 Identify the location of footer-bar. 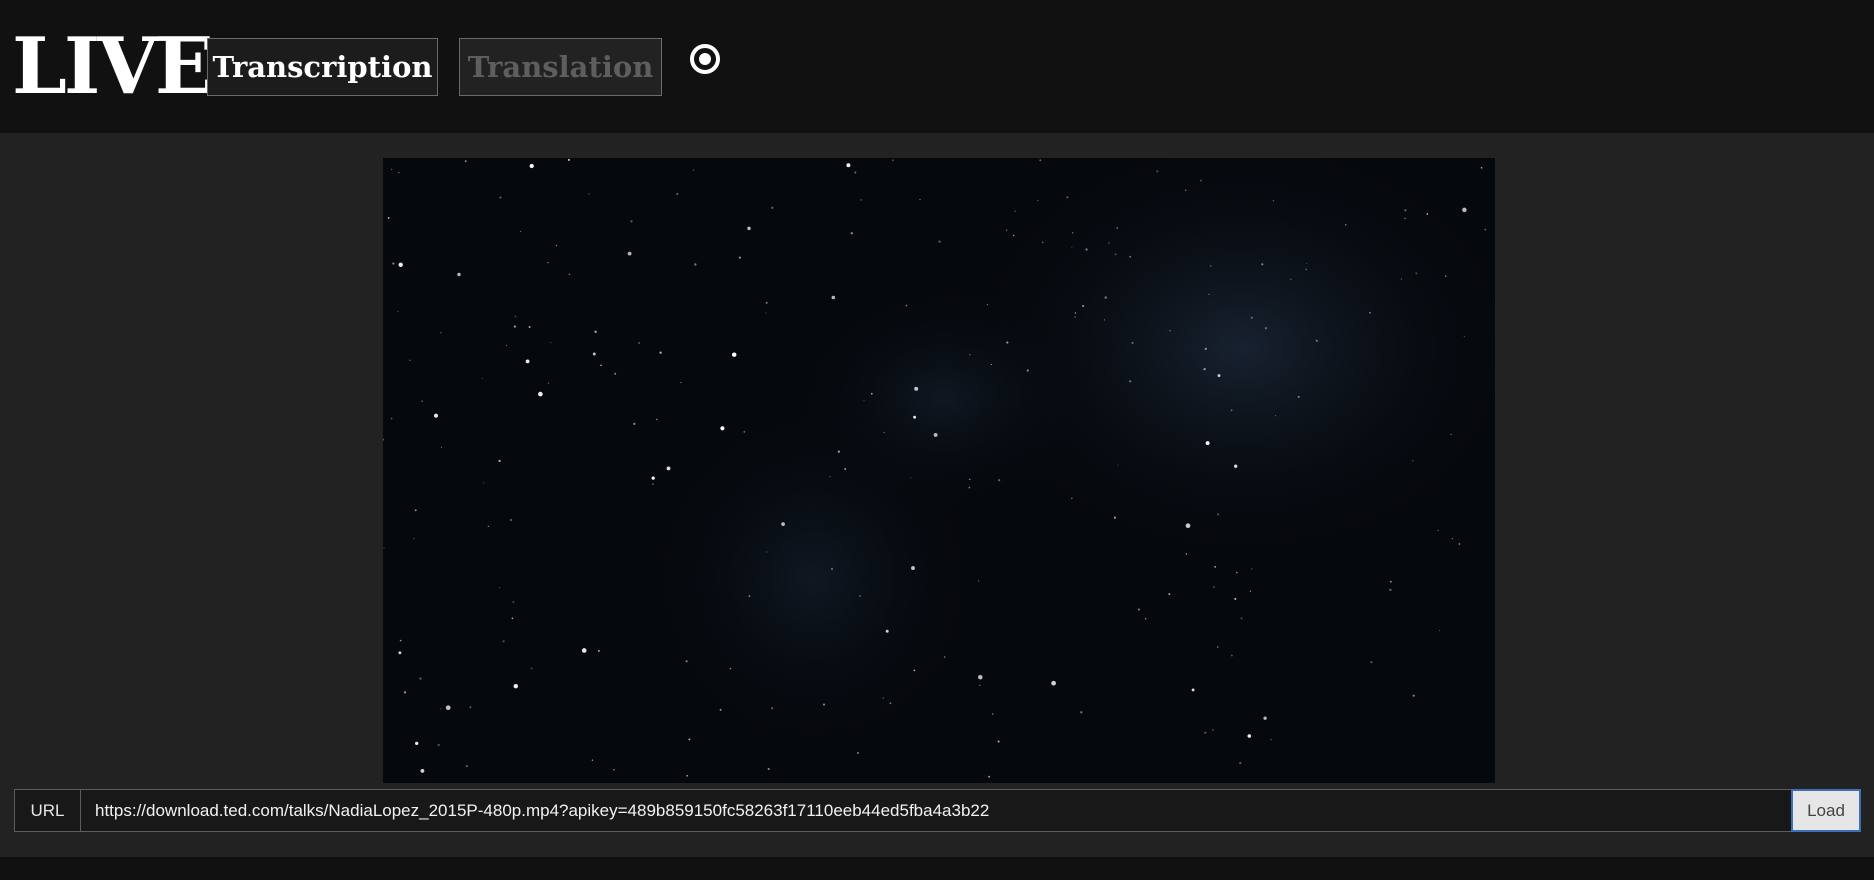
(937, 868).